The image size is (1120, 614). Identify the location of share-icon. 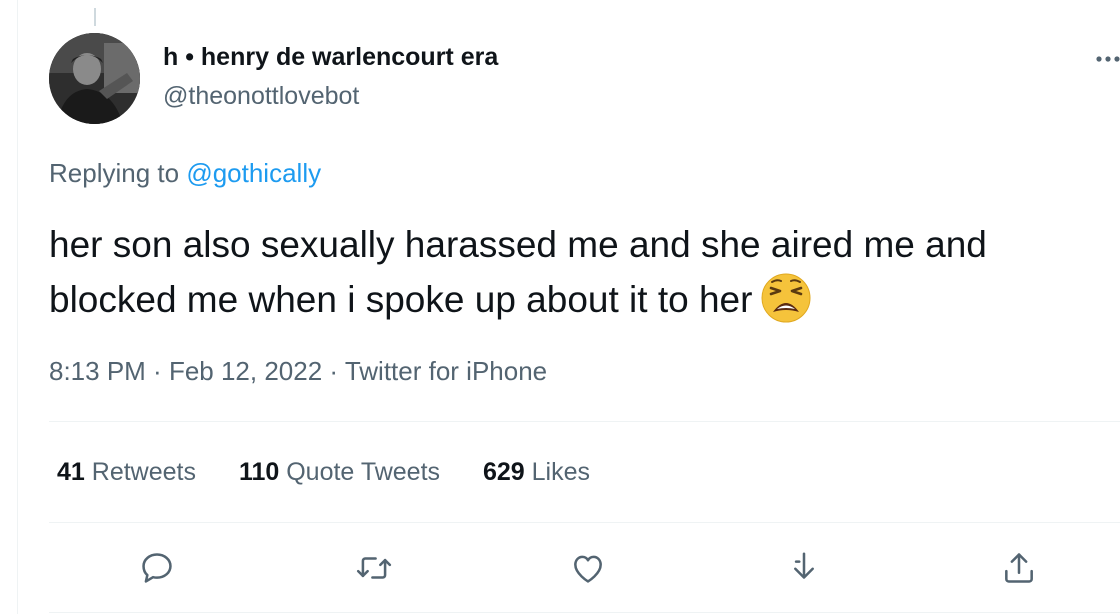
(1019, 568).